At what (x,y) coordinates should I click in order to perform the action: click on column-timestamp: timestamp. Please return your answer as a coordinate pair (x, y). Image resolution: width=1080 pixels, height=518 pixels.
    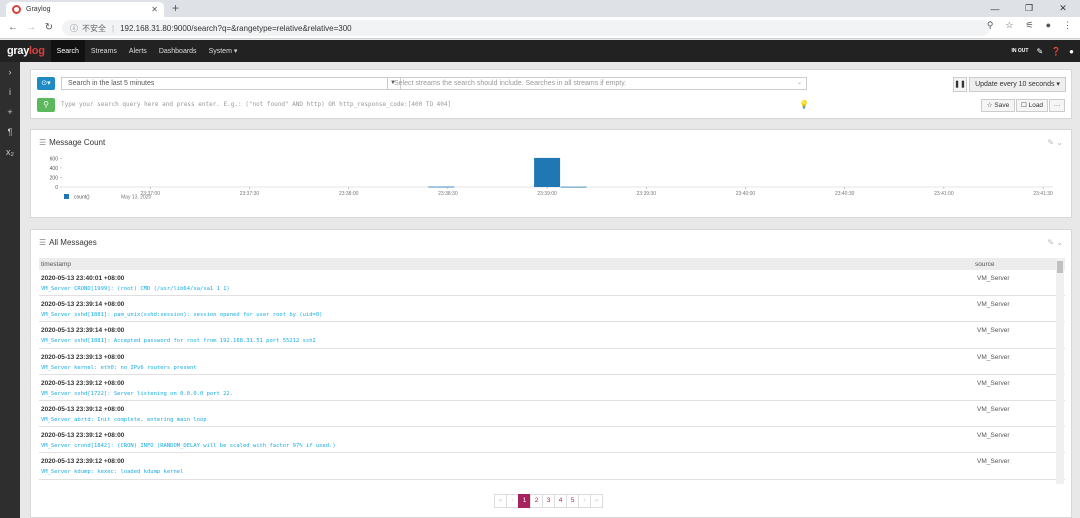
    Looking at the image, I should click on (507, 264).